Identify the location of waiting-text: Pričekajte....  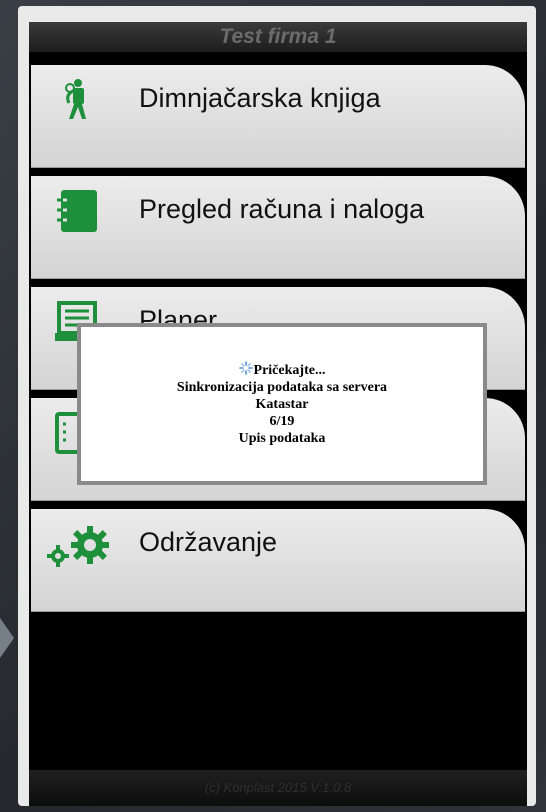
(289, 370).